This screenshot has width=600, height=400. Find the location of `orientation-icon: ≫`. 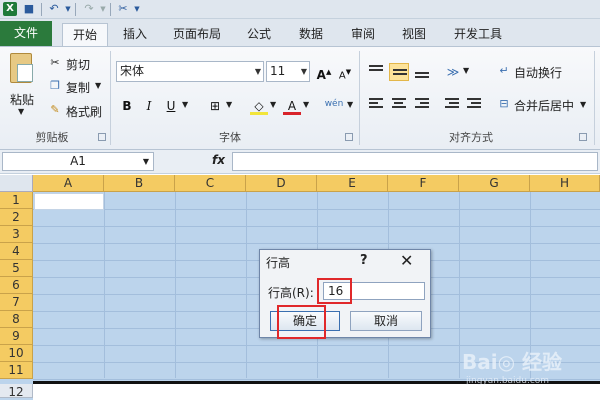

orientation-icon: ≫ is located at coordinates (453, 72).